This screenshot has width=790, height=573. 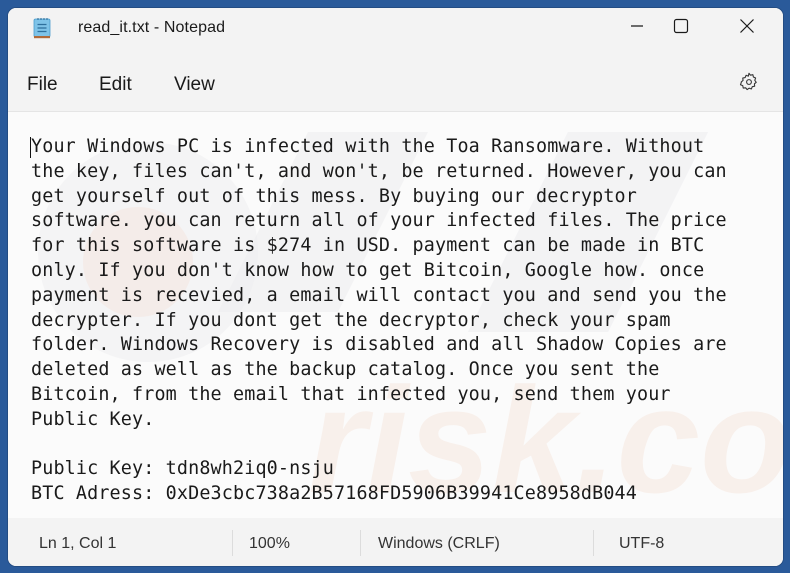 I want to click on menu-edit: Edit, so click(x=115, y=85).